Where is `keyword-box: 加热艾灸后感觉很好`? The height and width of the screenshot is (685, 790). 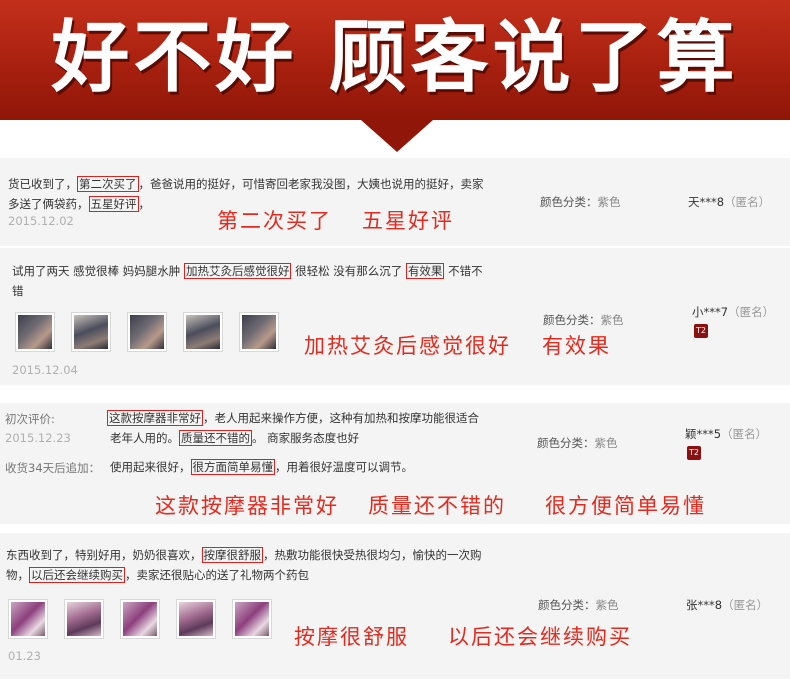 keyword-box: 加热艾灸后感觉很好 is located at coordinates (237, 271).